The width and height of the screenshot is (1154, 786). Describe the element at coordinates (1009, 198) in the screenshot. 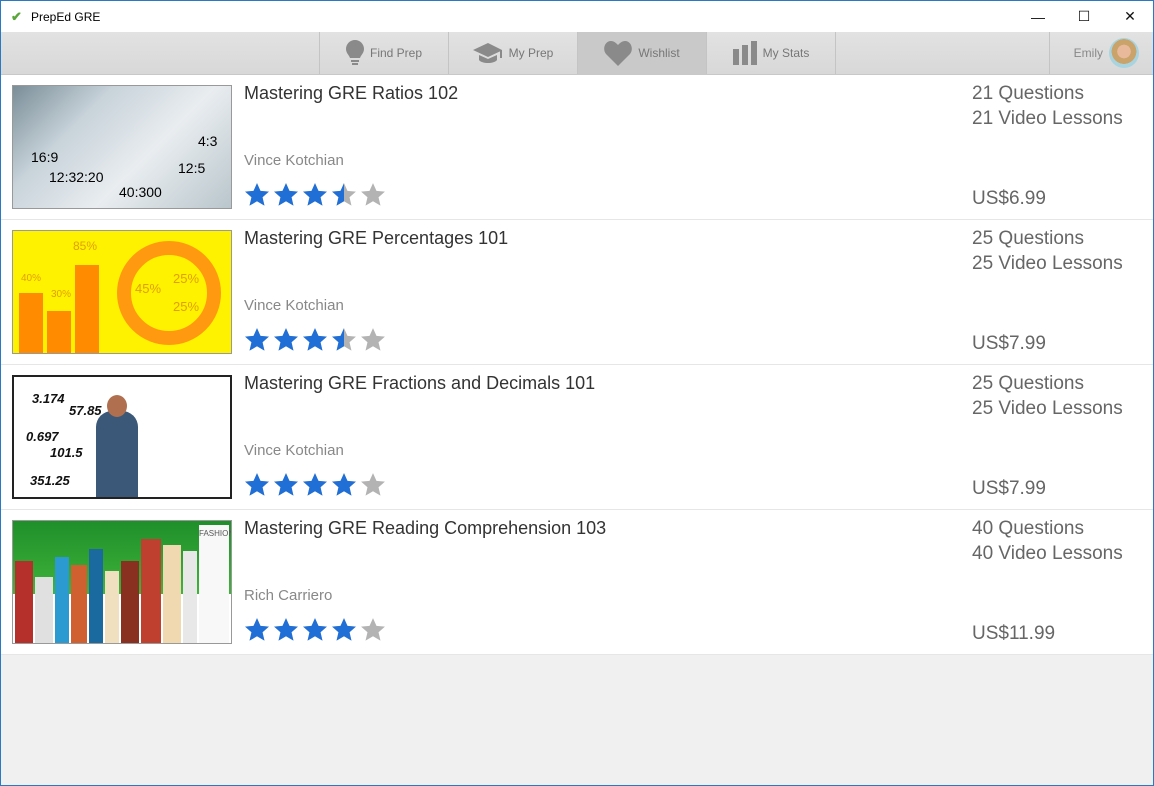

I see `course-price: US$6.99` at that location.